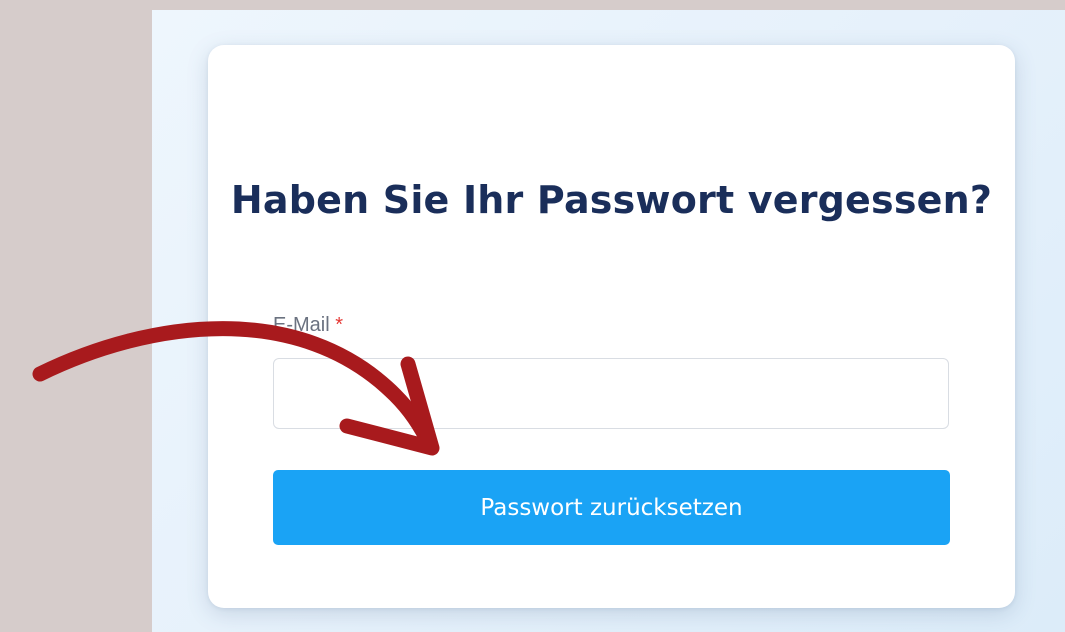 Image resolution: width=1065 pixels, height=632 pixels. What do you see at coordinates (301, 325) in the screenshot?
I see `email-label-text: E-Mail` at bounding box center [301, 325].